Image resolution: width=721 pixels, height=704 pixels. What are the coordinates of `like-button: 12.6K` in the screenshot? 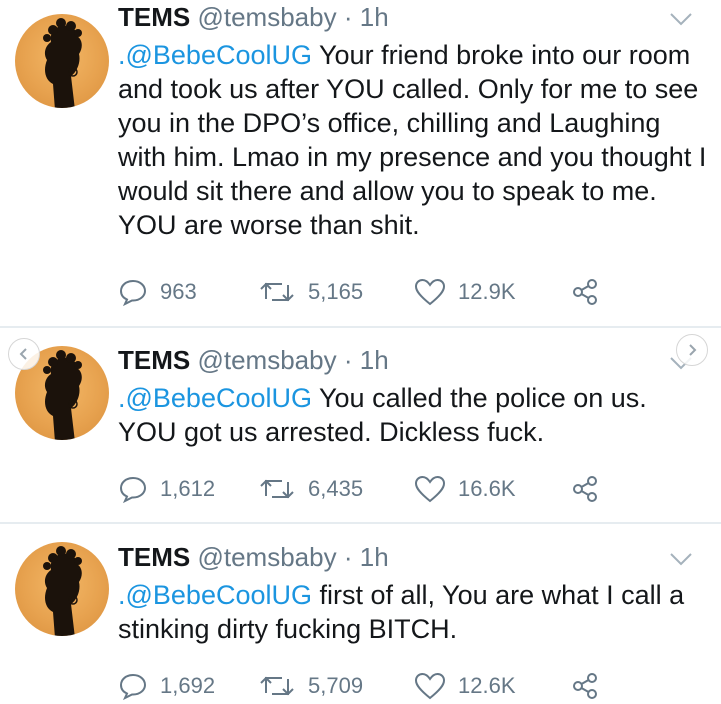 It's located at (465, 686).